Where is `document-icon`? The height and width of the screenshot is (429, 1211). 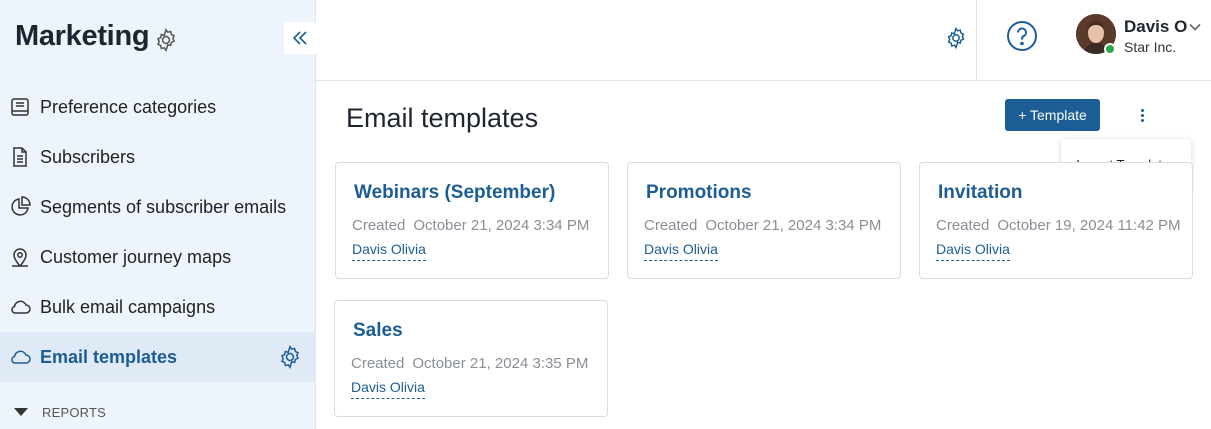
document-icon is located at coordinates (20, 157).